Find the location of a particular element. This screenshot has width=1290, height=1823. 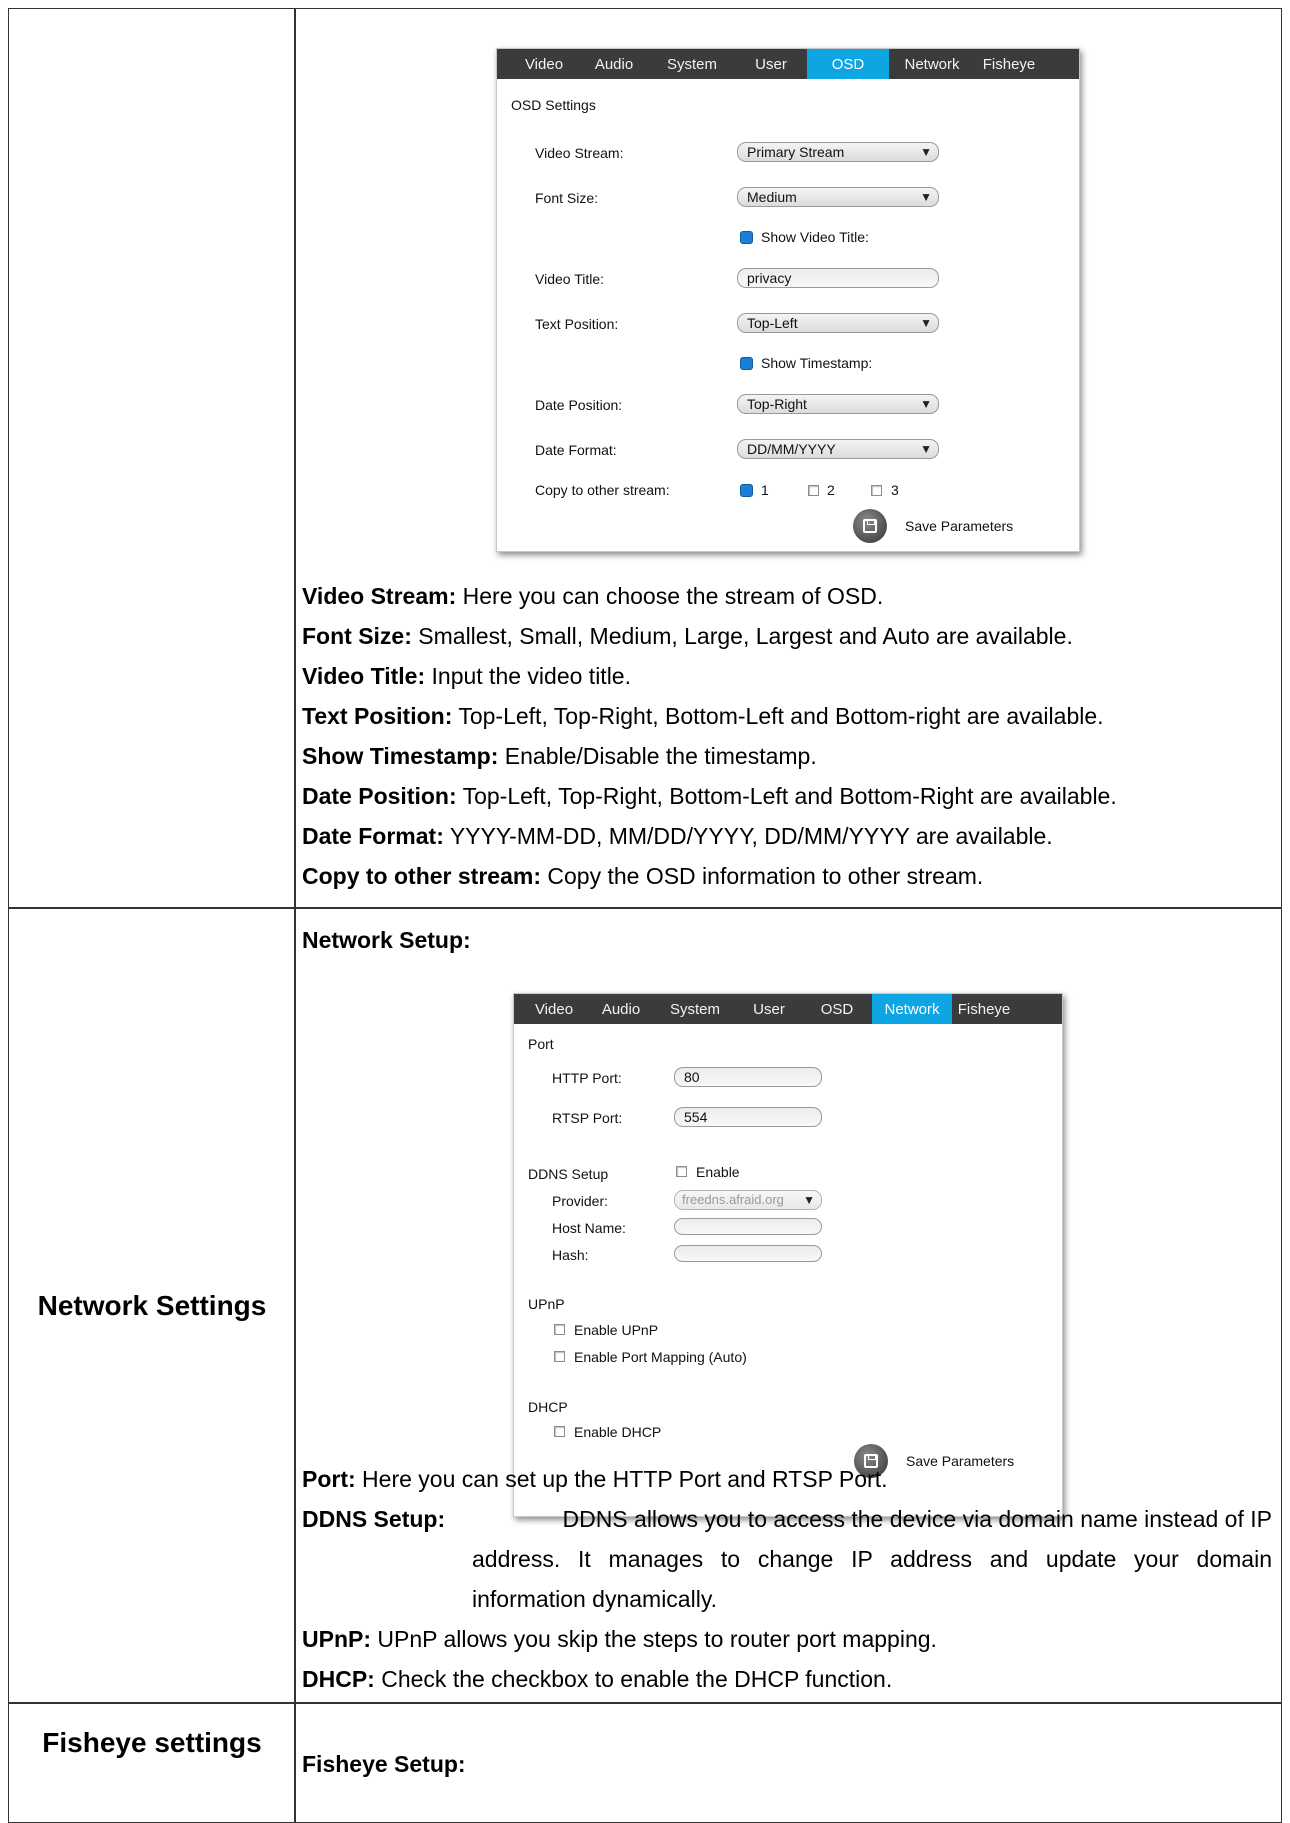

http-port-label: HTTP Port: is located at coordinates (587, 1078).